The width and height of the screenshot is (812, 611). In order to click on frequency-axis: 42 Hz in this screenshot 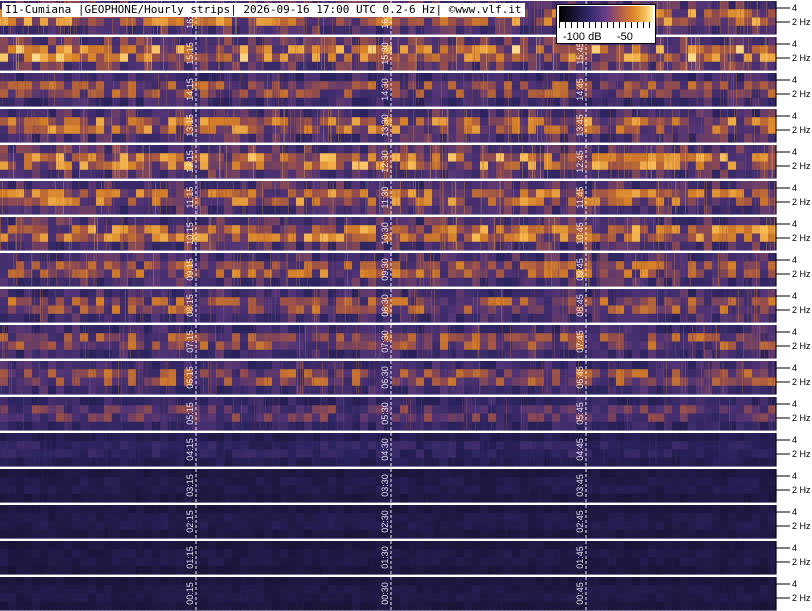, I will do `click(793, 125)`.